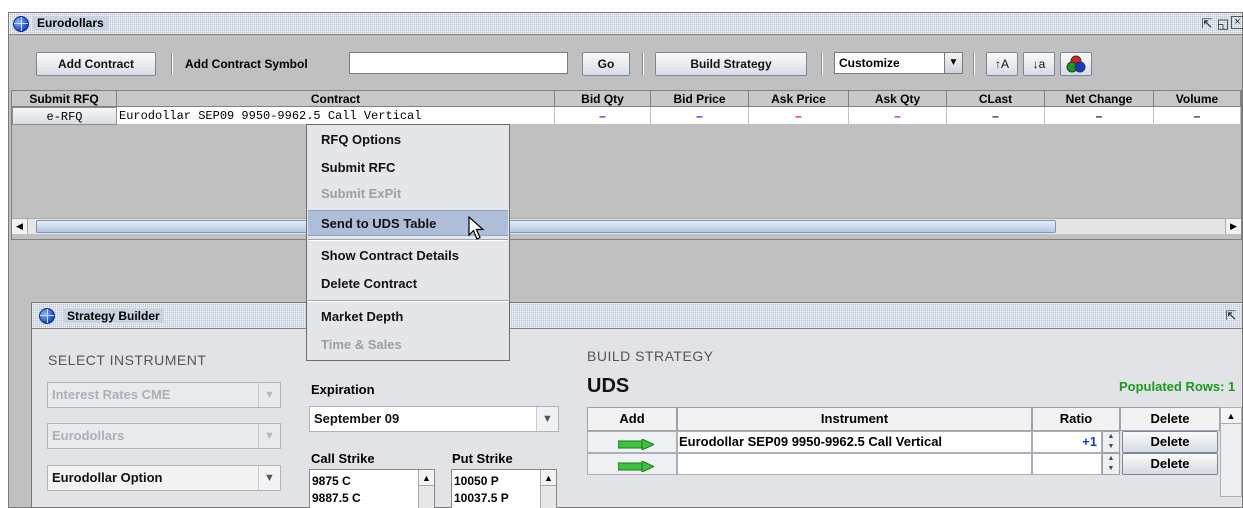  Describe the element at coordinates (482, 458) in the screenshot. I see `put-strike-label: Put Strike` at that location.